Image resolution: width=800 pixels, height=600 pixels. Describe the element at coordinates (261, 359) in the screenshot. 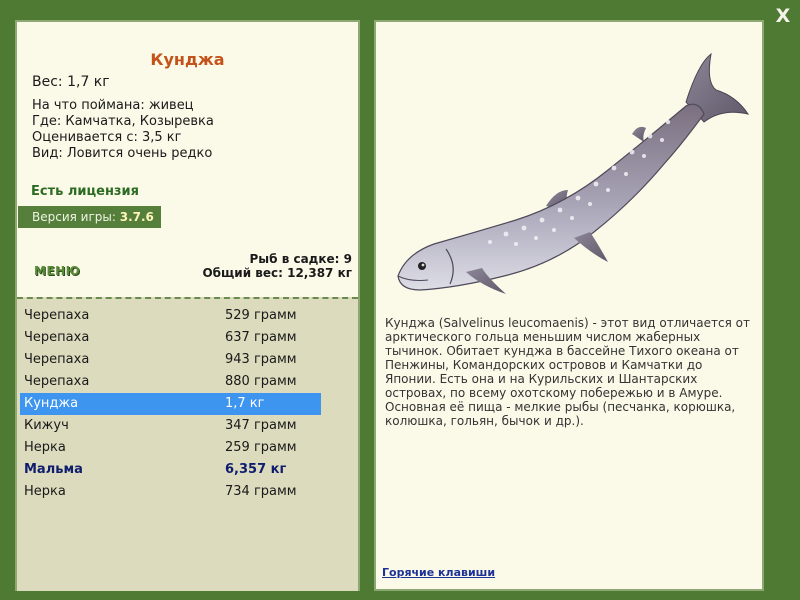

I see `catch-weight: 943 грамм` at that location.